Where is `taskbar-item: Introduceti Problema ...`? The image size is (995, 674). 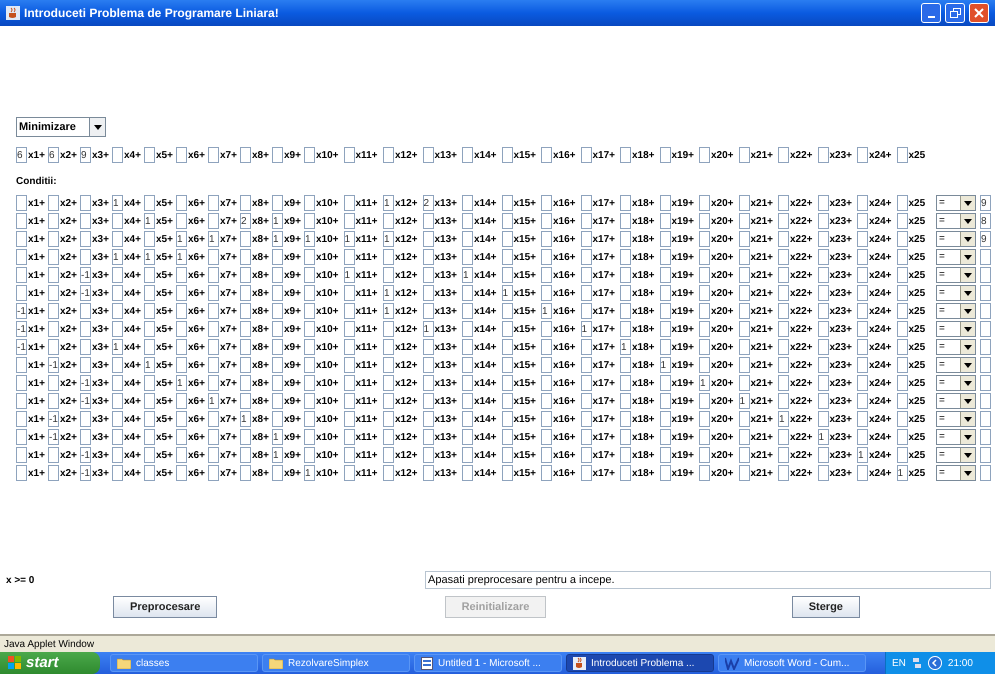 taskbar-item: Introduceti Problema ... is located at coordinates (640, 663).